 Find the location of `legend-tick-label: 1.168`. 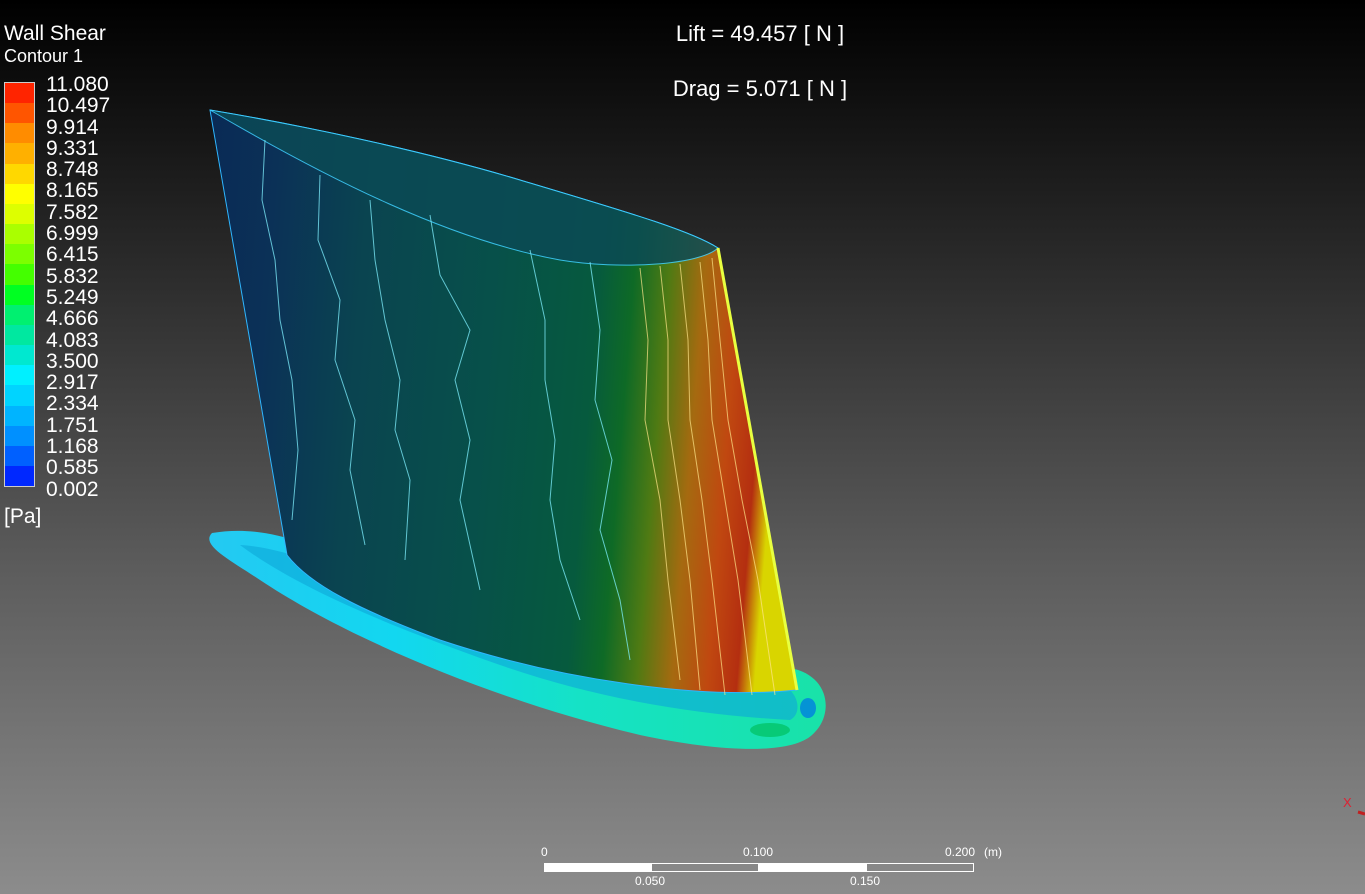

legend-tick-label: 1.168 is located at coordinates (72, 447).